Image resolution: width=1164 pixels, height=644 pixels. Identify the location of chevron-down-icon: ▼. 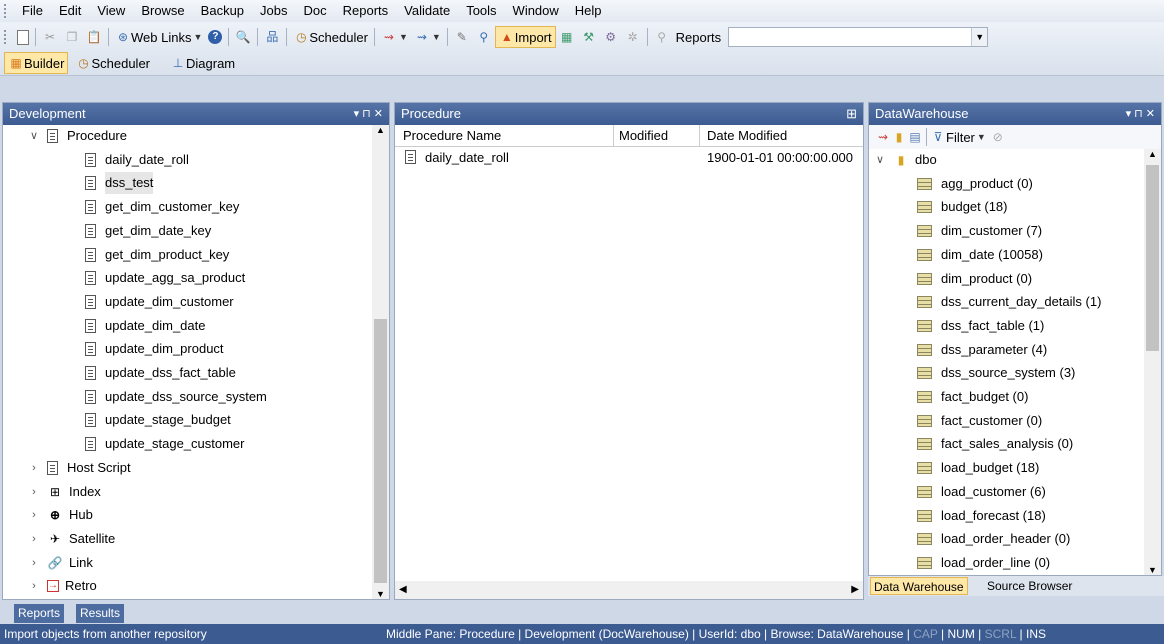
(981, 137).